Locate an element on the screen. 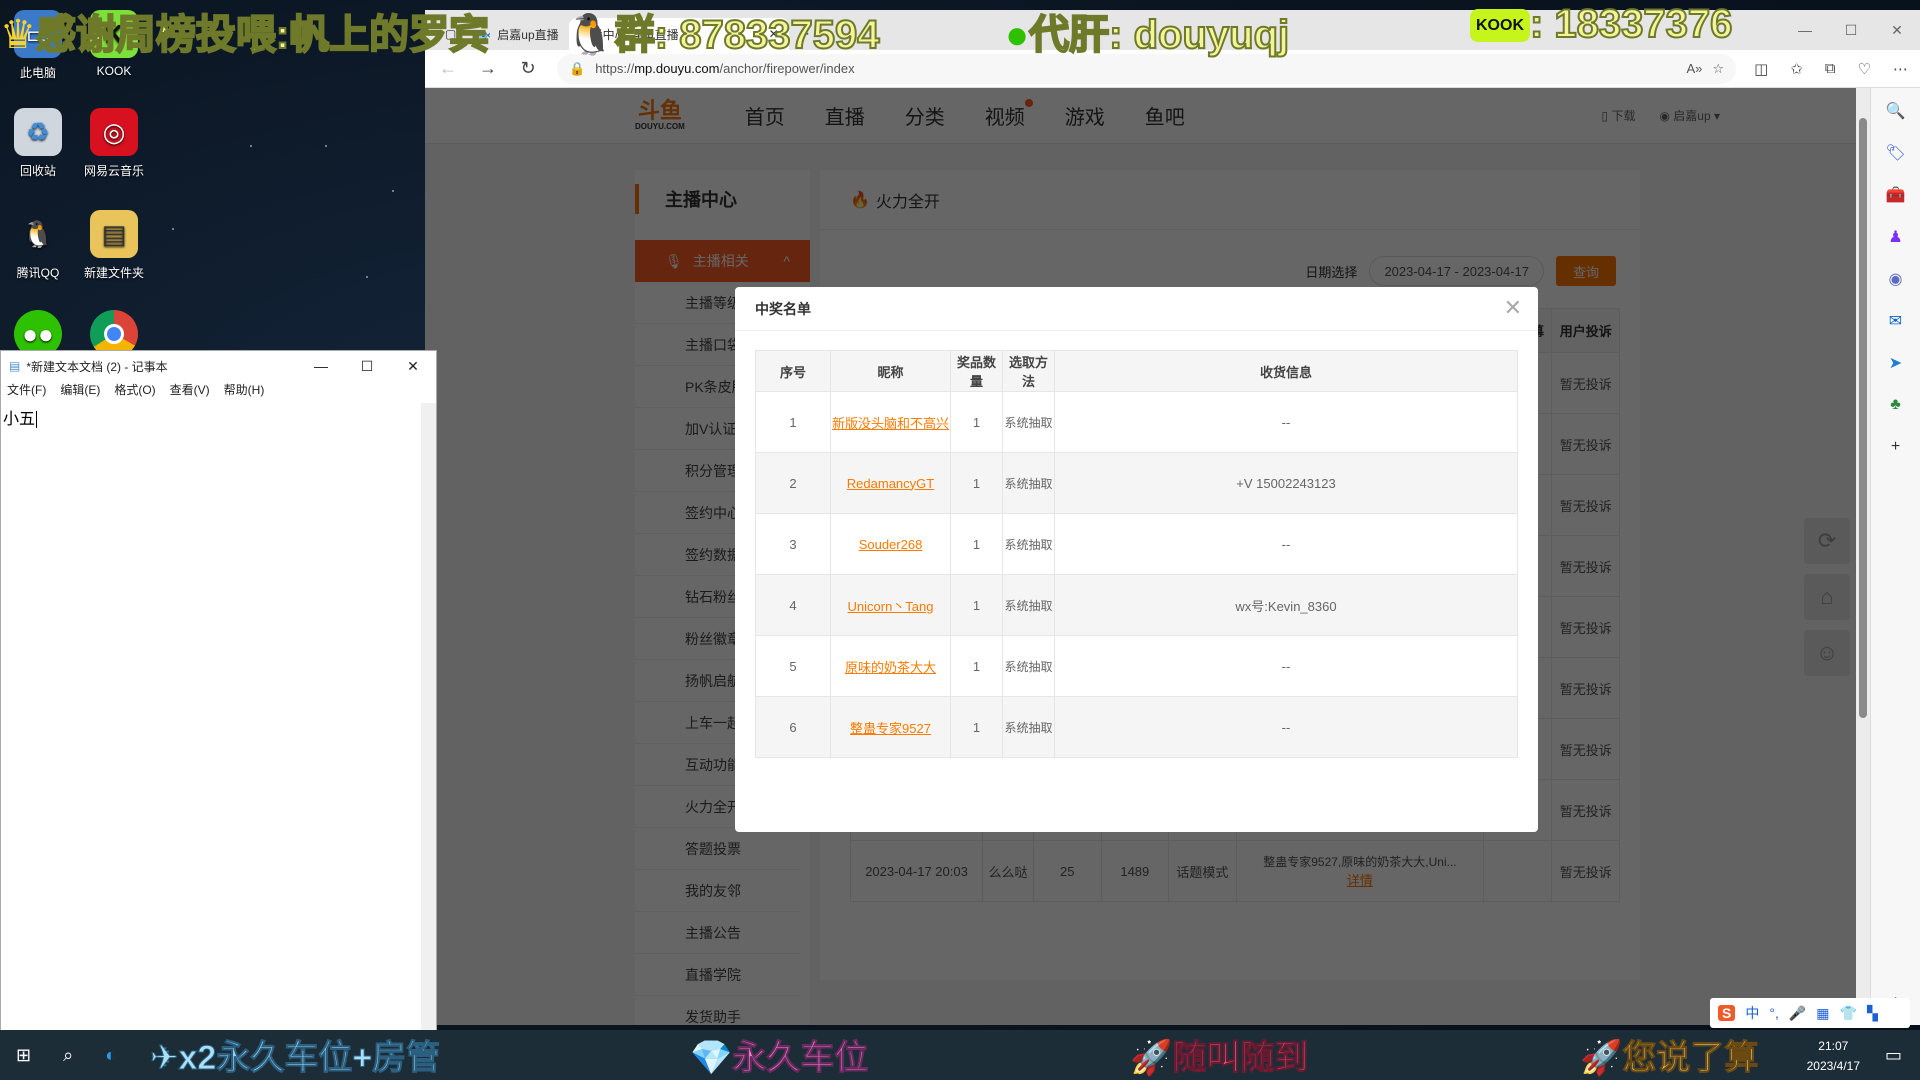 The height and width of the screenshot is (1080, 1920). shopping-tag-icon: 🏷 is located at coordinates (1896, 153).